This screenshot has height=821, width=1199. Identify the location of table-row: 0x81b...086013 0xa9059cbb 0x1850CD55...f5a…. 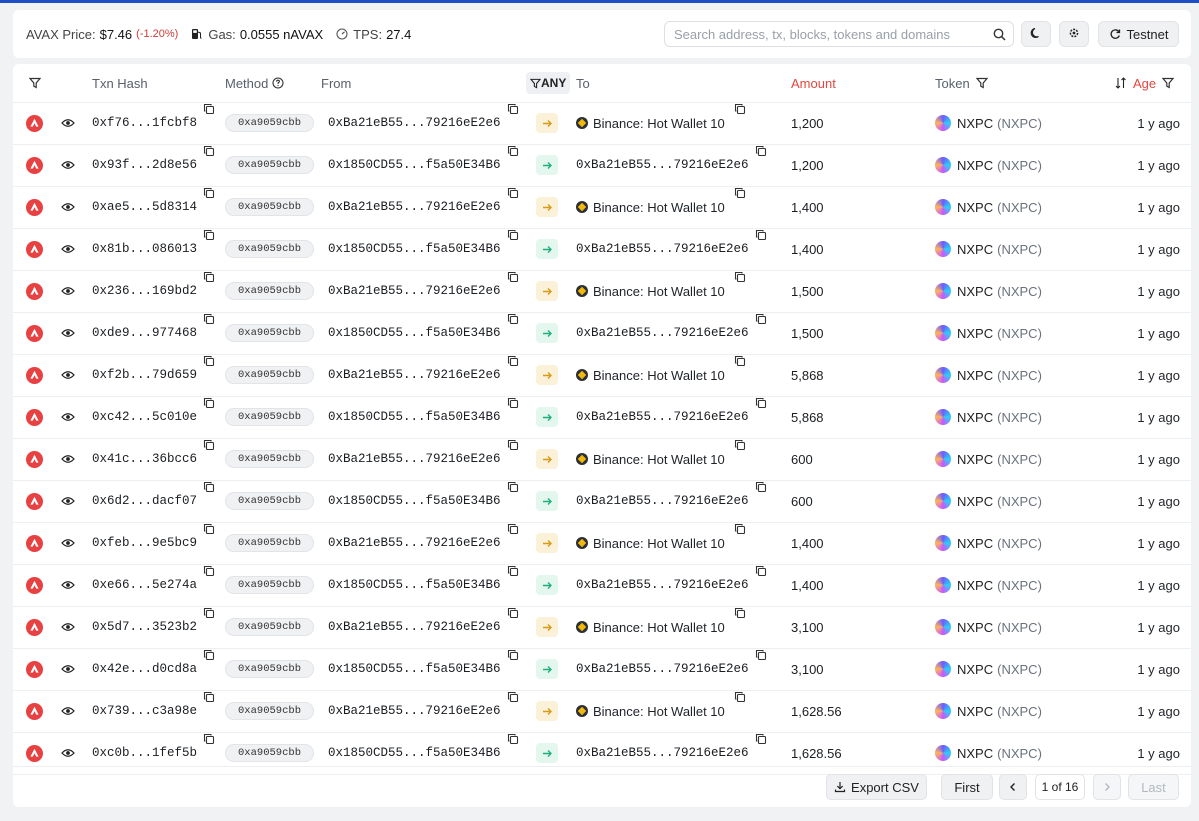
(602, 249).